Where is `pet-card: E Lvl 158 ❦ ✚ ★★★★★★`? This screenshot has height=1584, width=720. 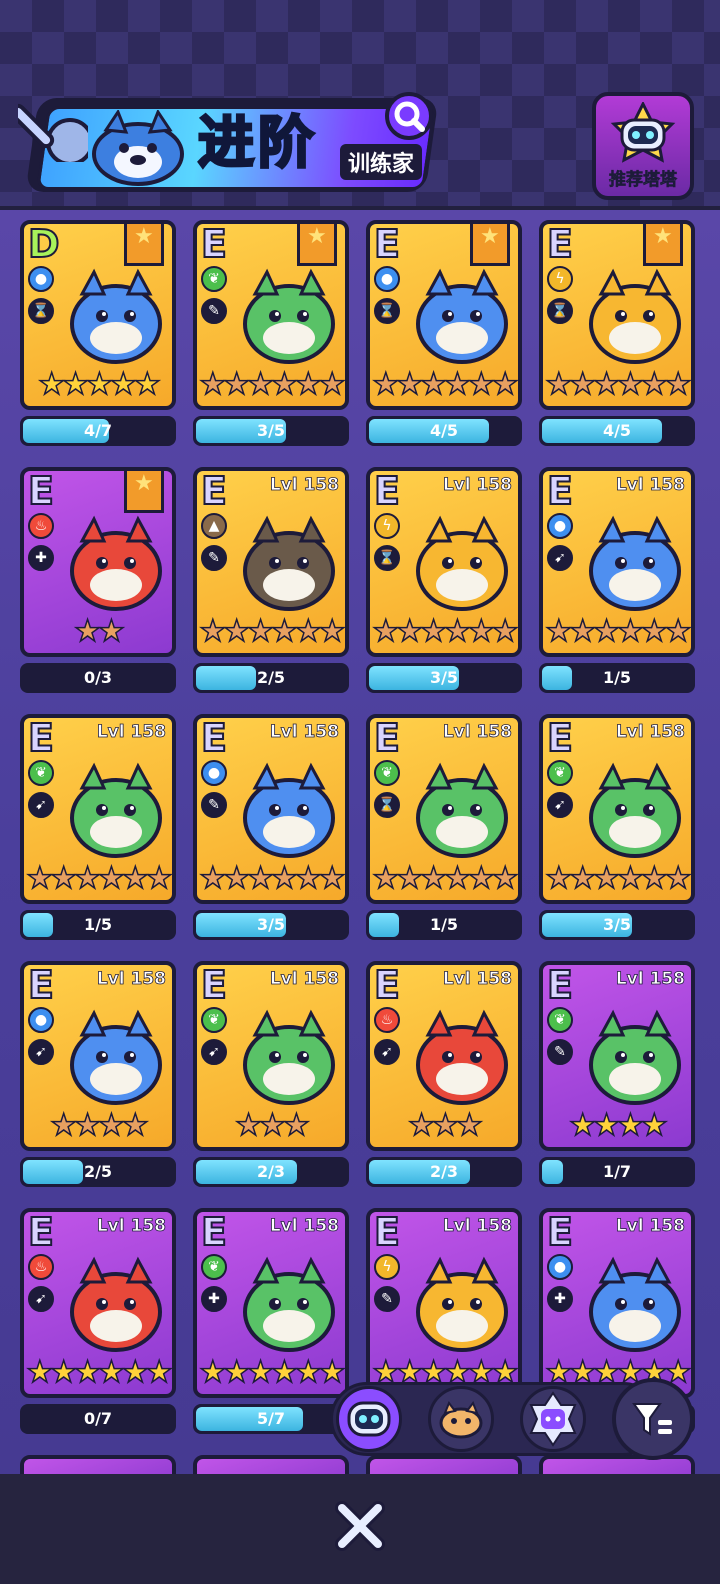 pet-card: E Lvl 158 ❦ ✚ ★★★★★★ is located at coordinates (271, 1303).